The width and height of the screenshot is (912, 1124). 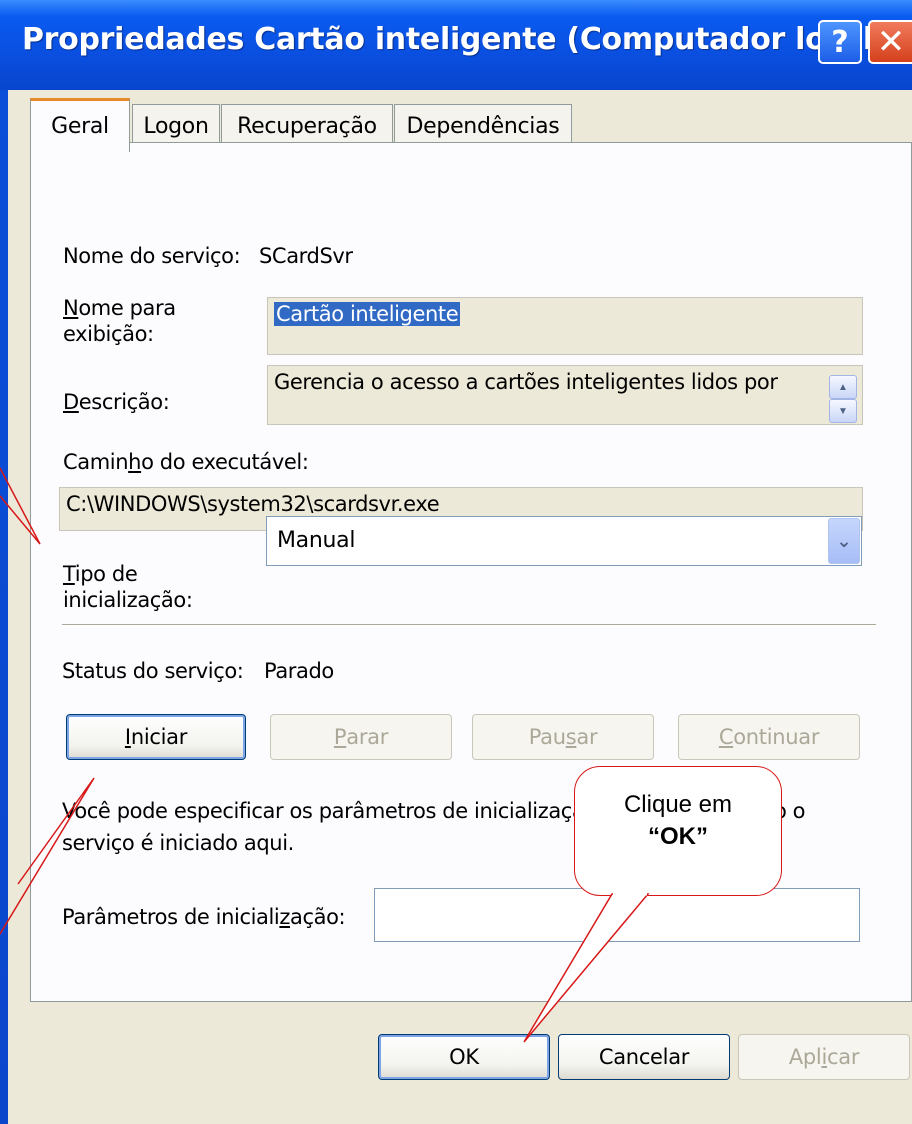 I want to click on tab-label: Logon, so click(x=176, y=126).